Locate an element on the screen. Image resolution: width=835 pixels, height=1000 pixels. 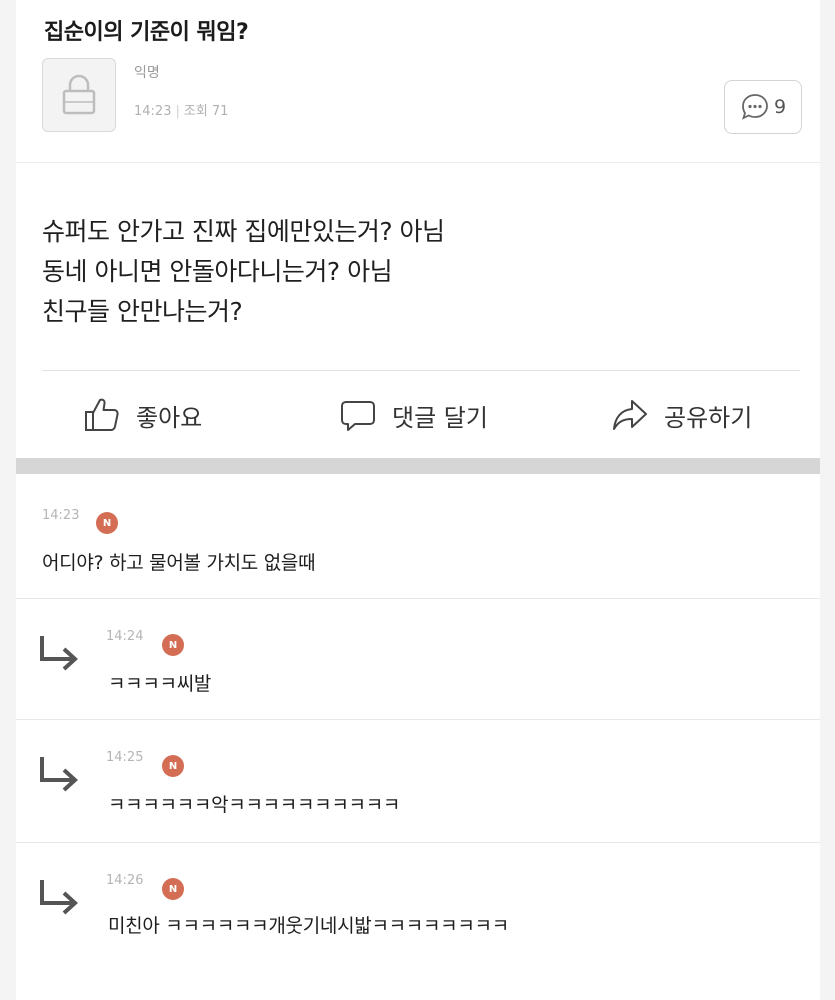
reply-time: 14:25 is located at coordinates (125, 757).